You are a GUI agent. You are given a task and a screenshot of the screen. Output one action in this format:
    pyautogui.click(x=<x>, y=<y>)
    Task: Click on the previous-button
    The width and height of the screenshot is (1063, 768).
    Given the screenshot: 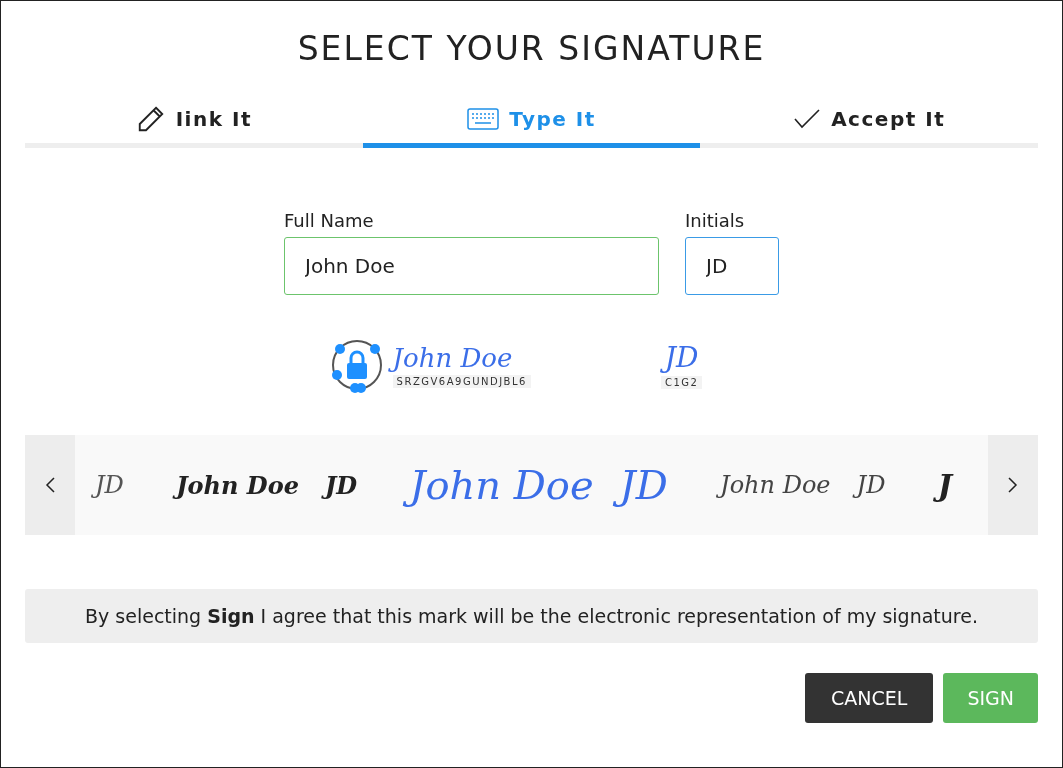 What is the action you would take?
    pyautogui.click(x=50, y=485)
    